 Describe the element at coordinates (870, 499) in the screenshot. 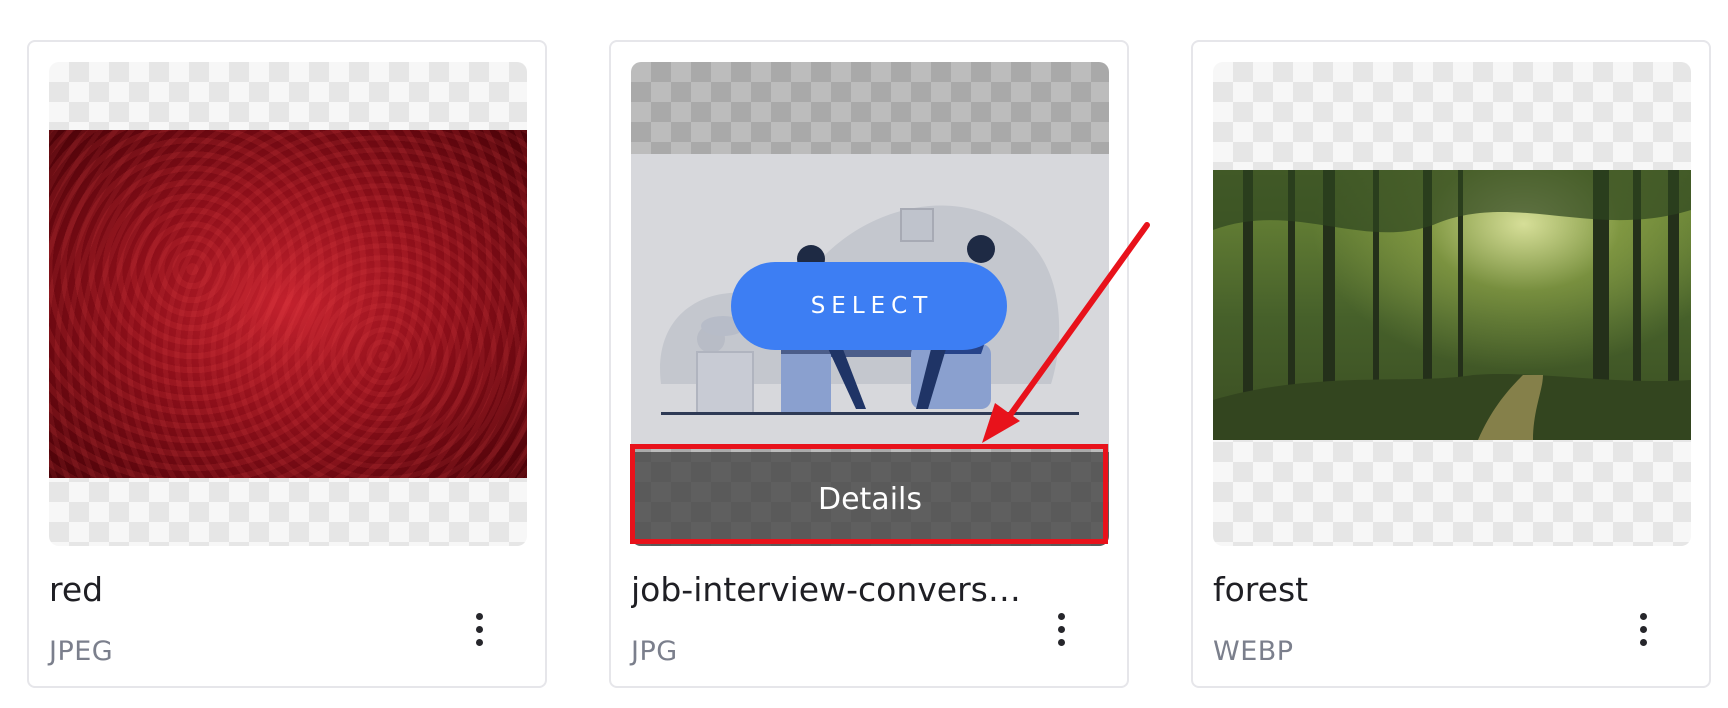

I see `details-button: Details` at that location.